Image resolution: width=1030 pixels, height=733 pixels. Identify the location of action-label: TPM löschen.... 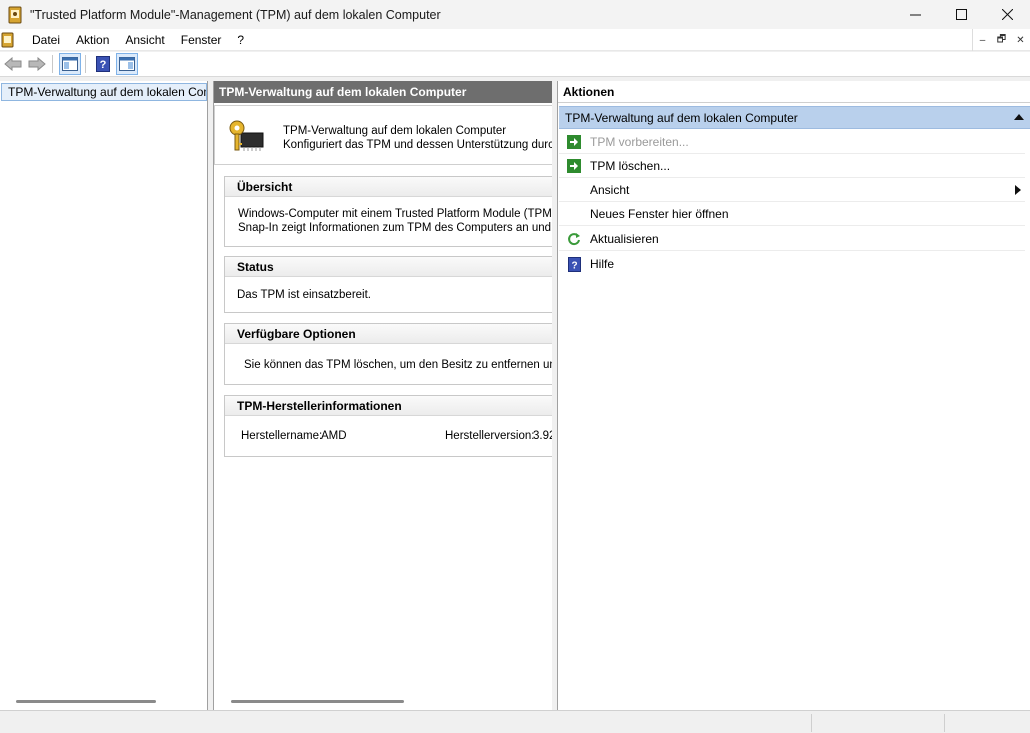
(630, 165).